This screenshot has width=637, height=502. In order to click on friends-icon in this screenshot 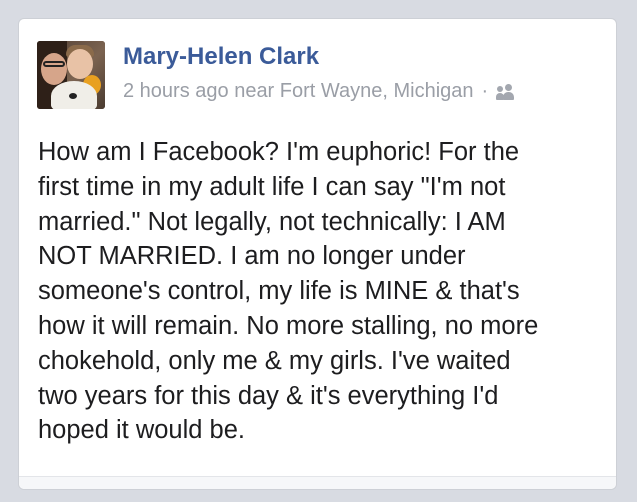, I will do `click(506, 92)`.